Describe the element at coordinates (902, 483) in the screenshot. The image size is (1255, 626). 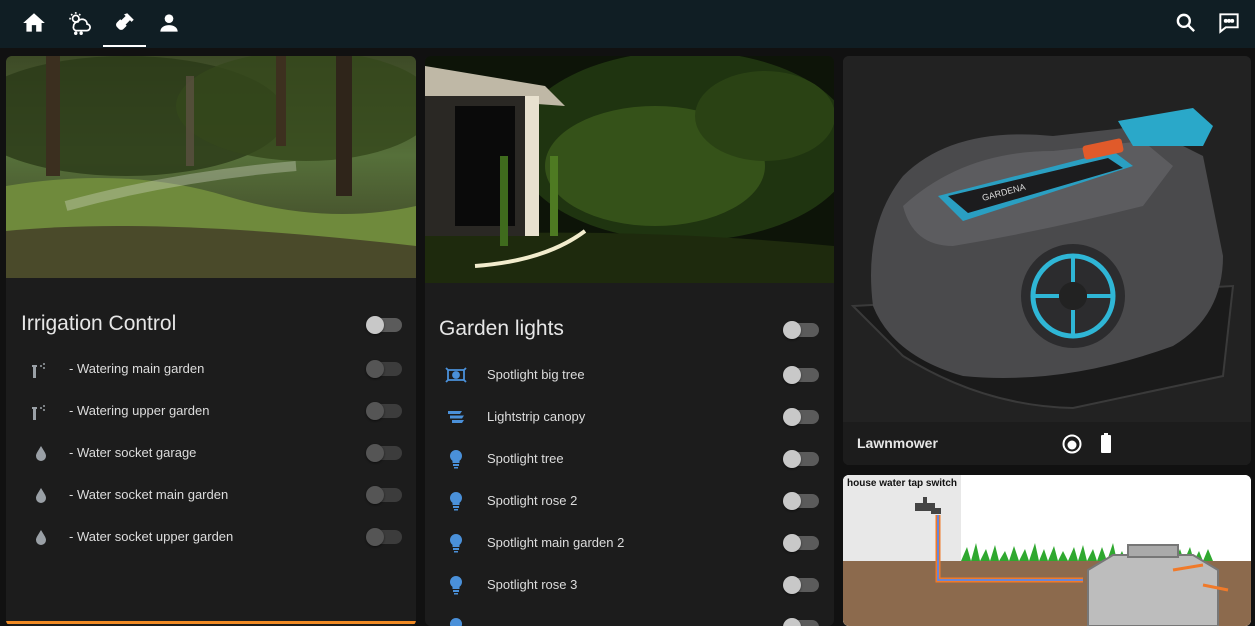
I see `water-tap-label: house water tap switch` at that location.